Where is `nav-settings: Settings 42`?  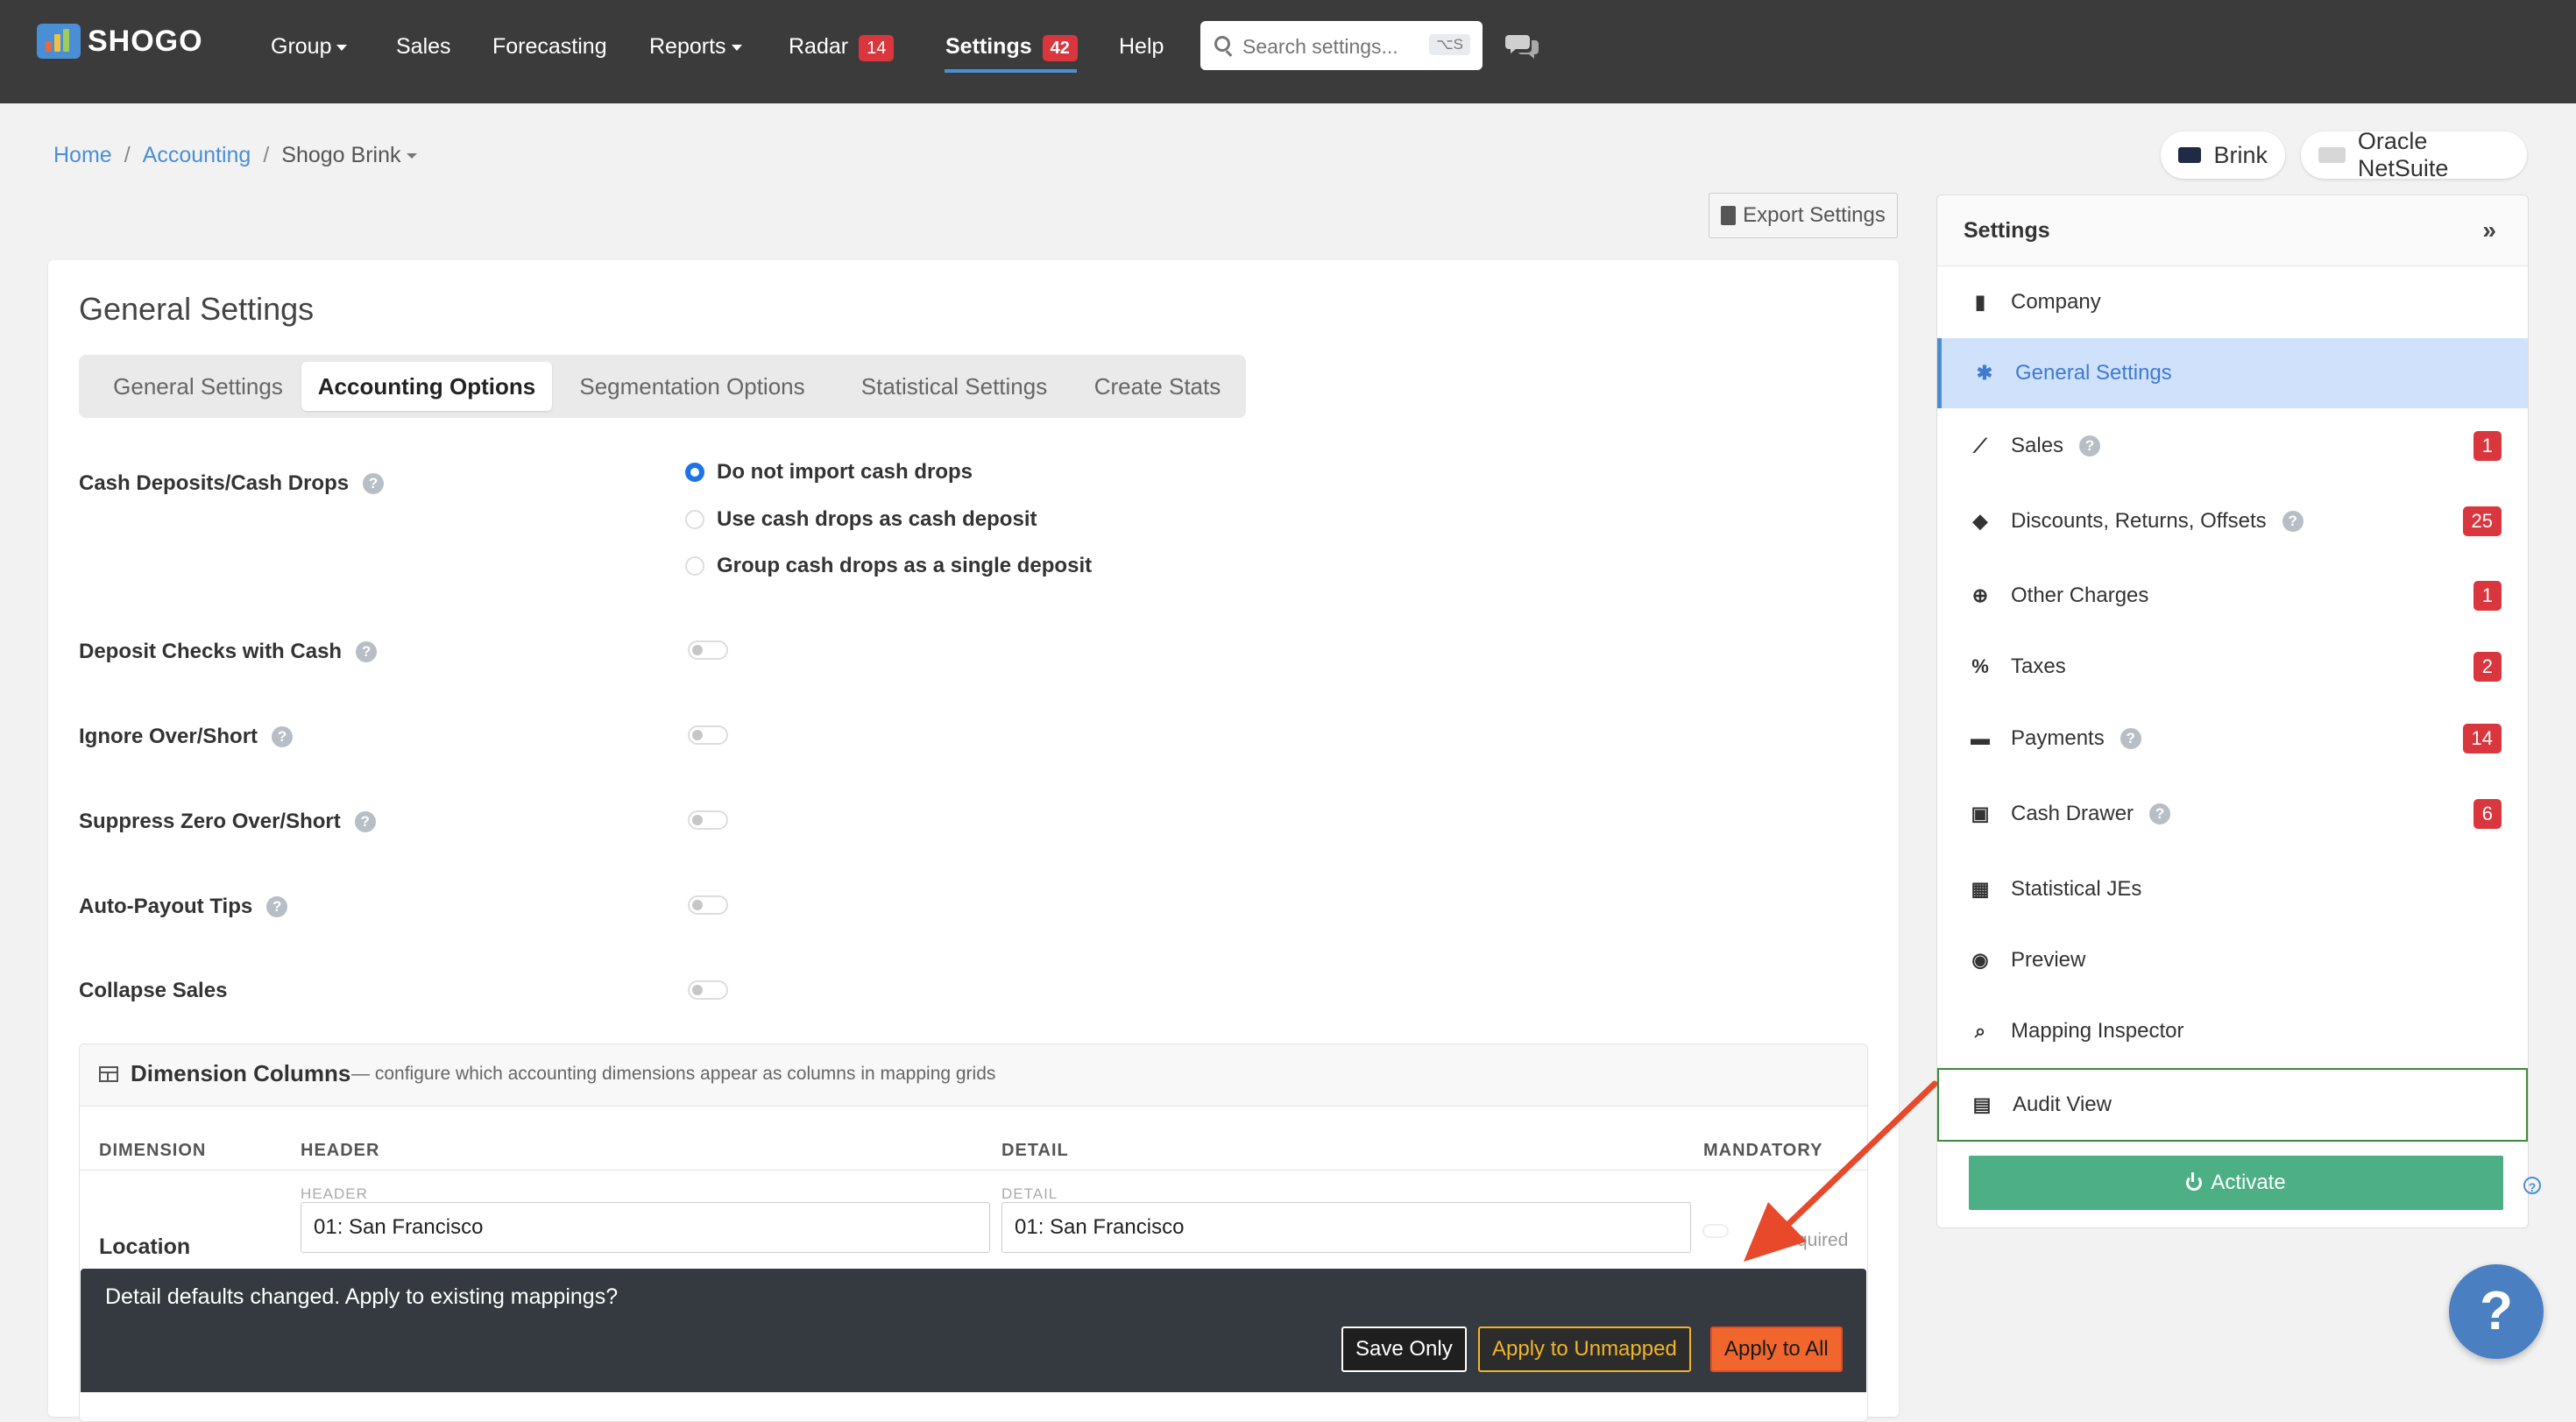
nav-settings: Settings 42 is located at coordinates (1011, 46).